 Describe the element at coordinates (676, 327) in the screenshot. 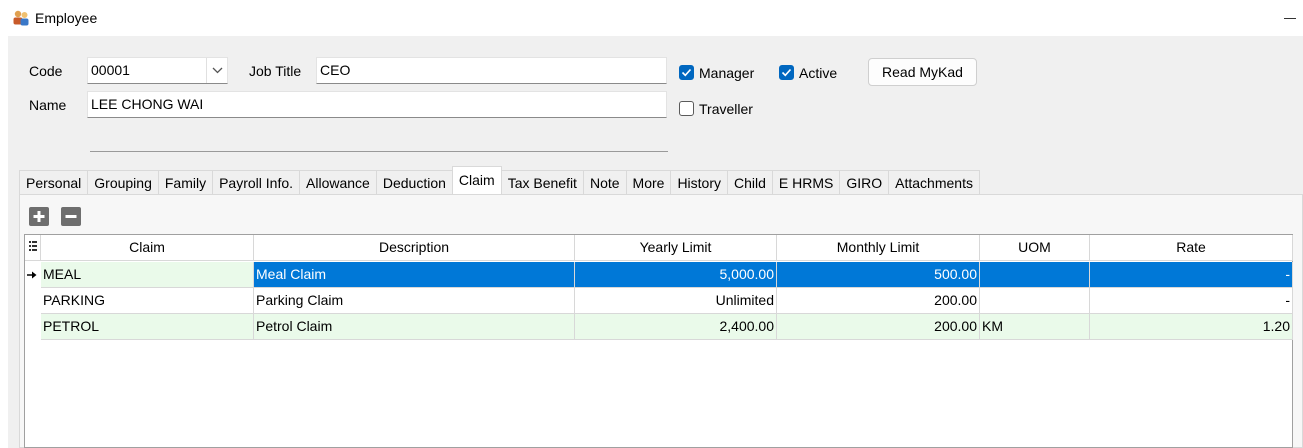

I see `cell-yearly-limit: 2,400.00` at that location.